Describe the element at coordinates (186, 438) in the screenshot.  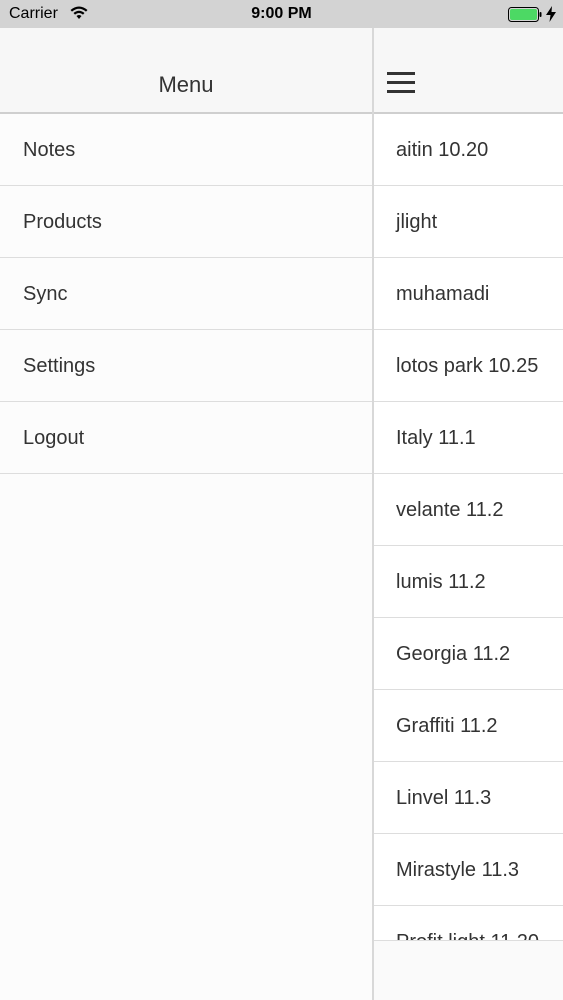
I see `menu-item-logout: Logout` at that location.